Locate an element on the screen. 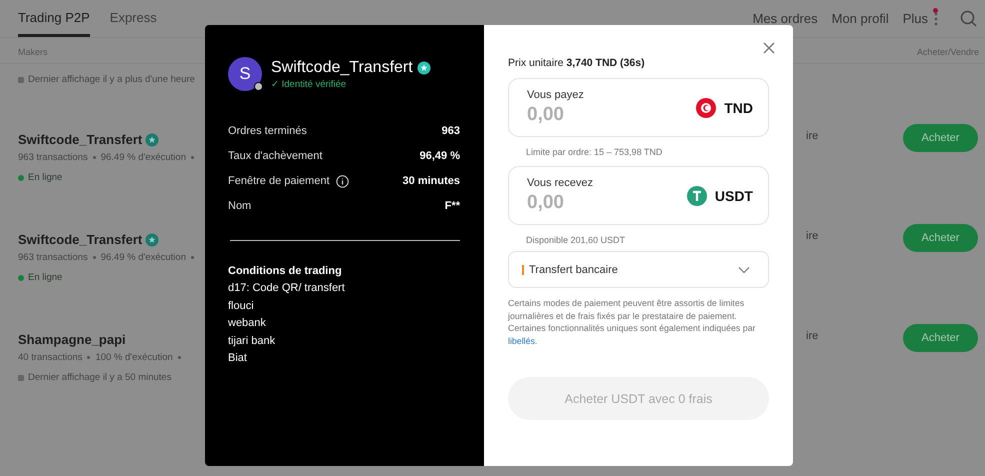 The height and width of the screenshot is (476, 985). labels-link: libellés is located at coordinates (521, 341).